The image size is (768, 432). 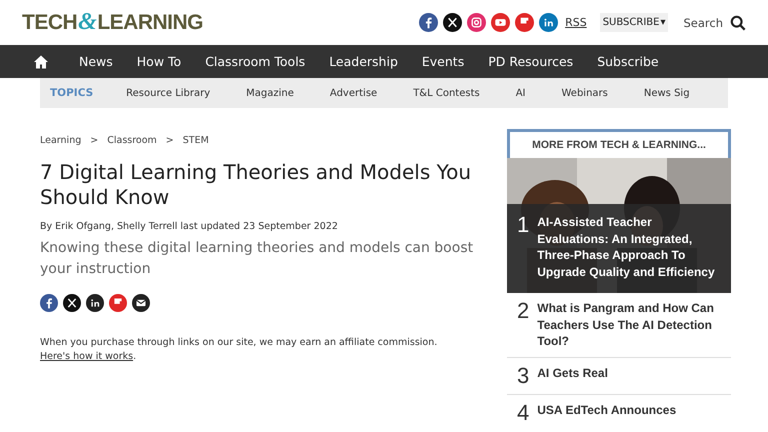 What do you see at coordinates (189, 226) in the screenshot?
I see `article-byline: By Erik Ofgang, Shelly Terrell last updated 23 September 2022` at bounding box center [189, 226].